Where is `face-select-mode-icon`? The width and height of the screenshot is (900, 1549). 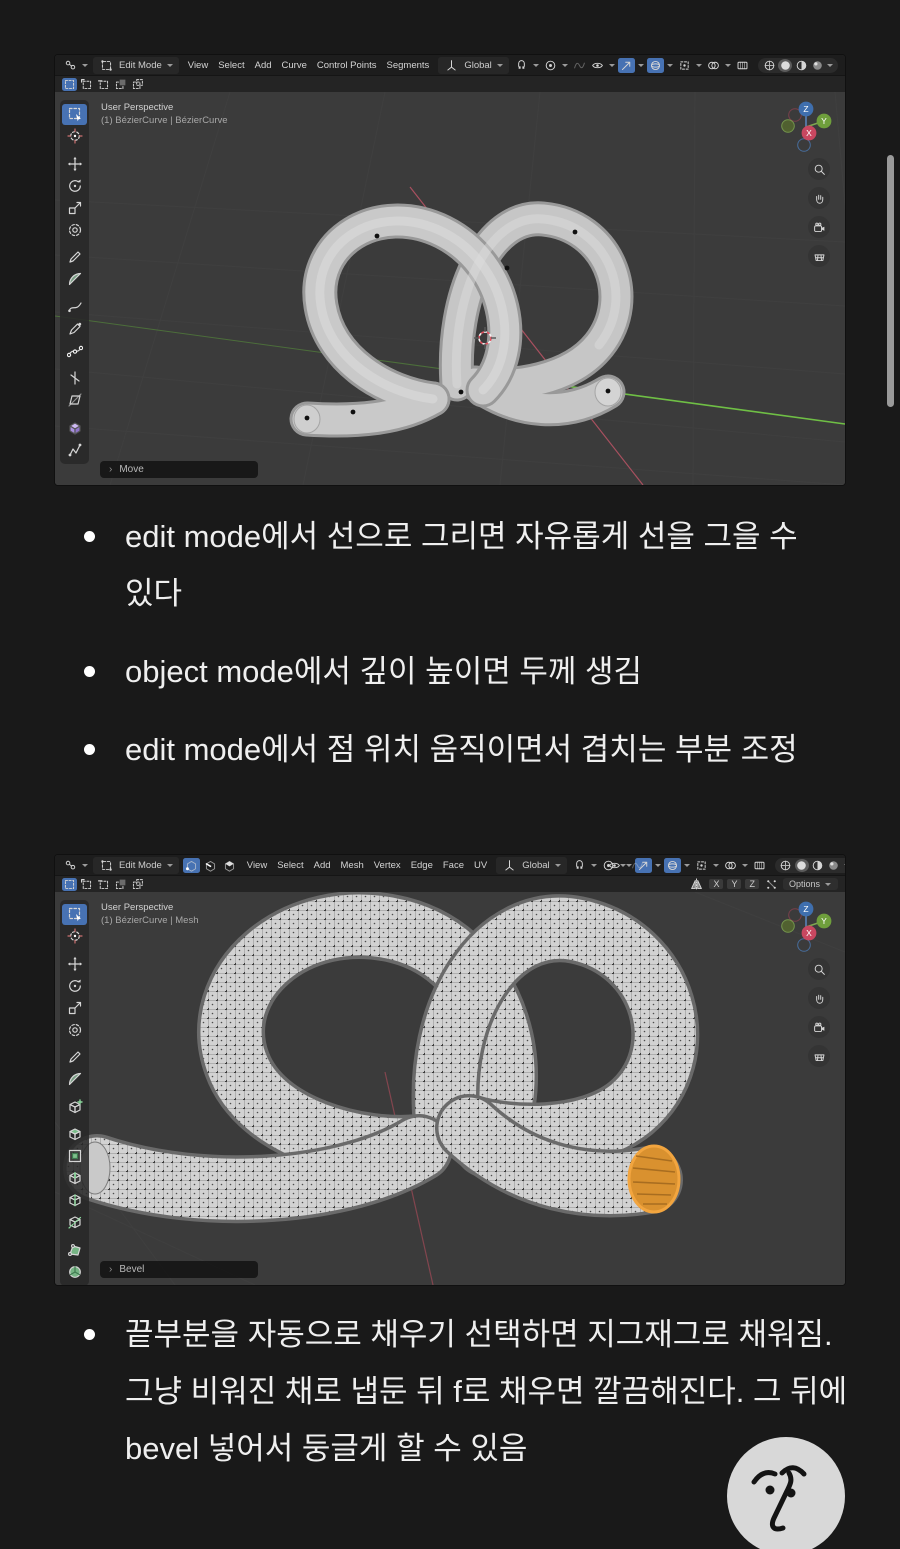
face-select-mode-icon is located at coordinates (229, 865).